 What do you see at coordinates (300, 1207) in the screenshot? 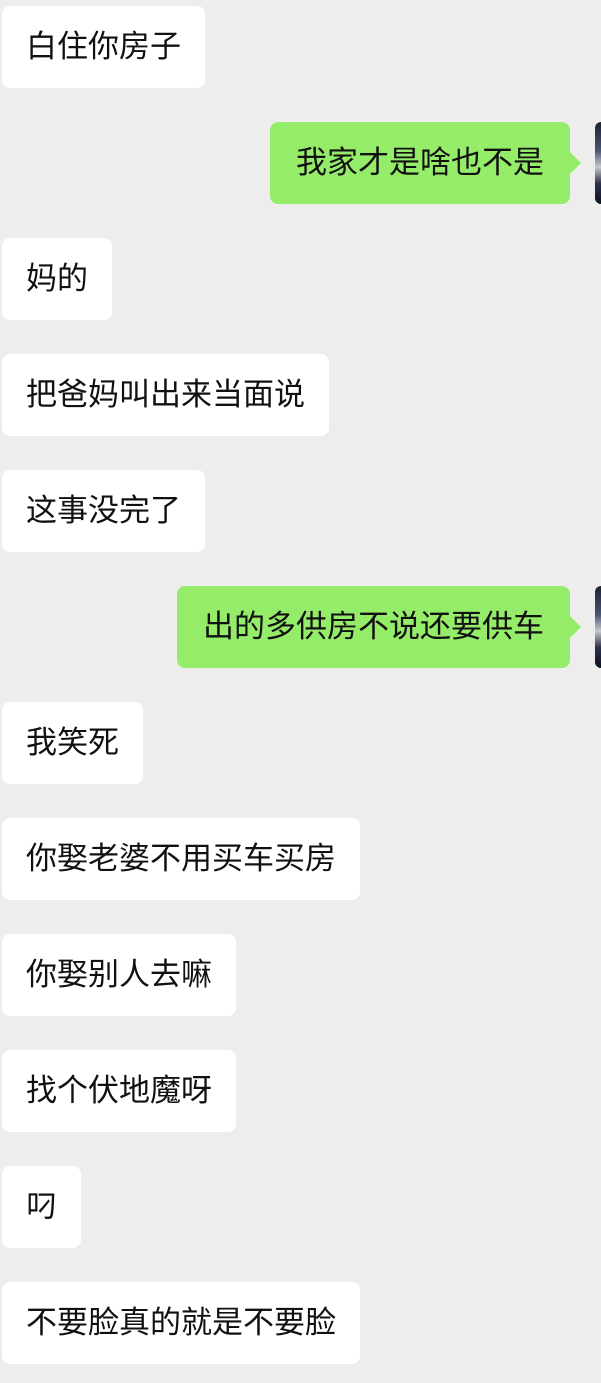
I see `message-row-incoming: 叼` at bounding box center [300, 1207].